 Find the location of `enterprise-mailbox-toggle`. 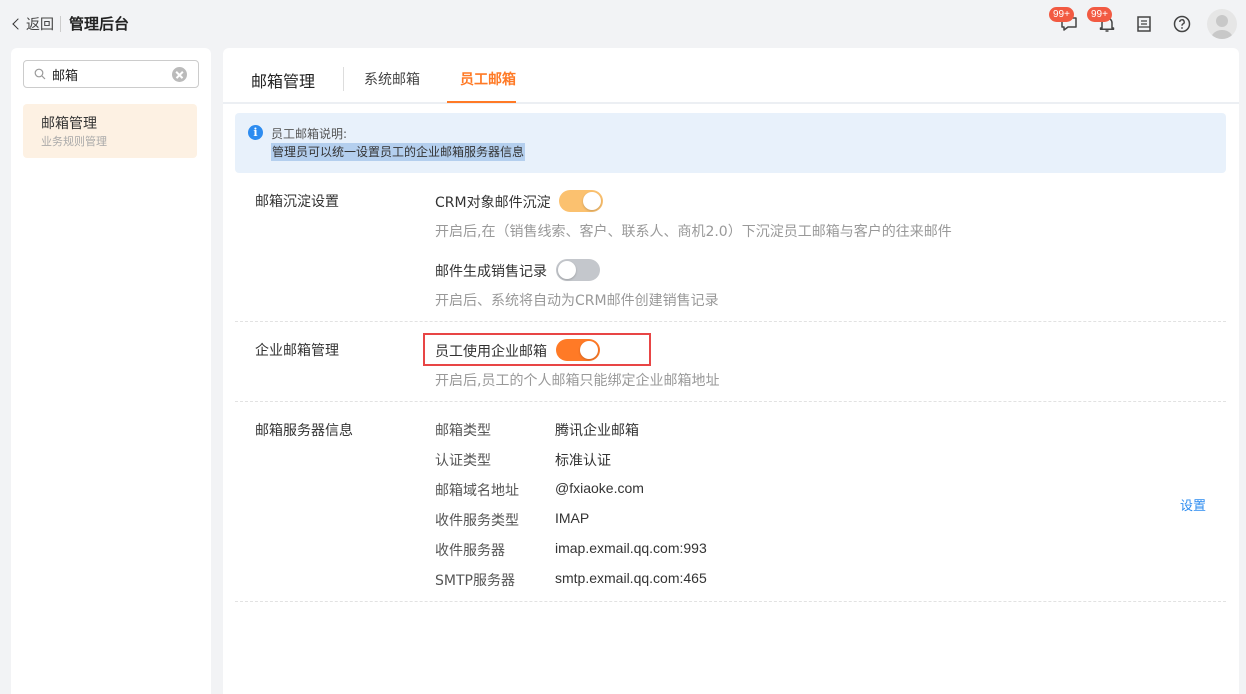

enterprise-mailbox-toggle is located at coordinates (578, 350).